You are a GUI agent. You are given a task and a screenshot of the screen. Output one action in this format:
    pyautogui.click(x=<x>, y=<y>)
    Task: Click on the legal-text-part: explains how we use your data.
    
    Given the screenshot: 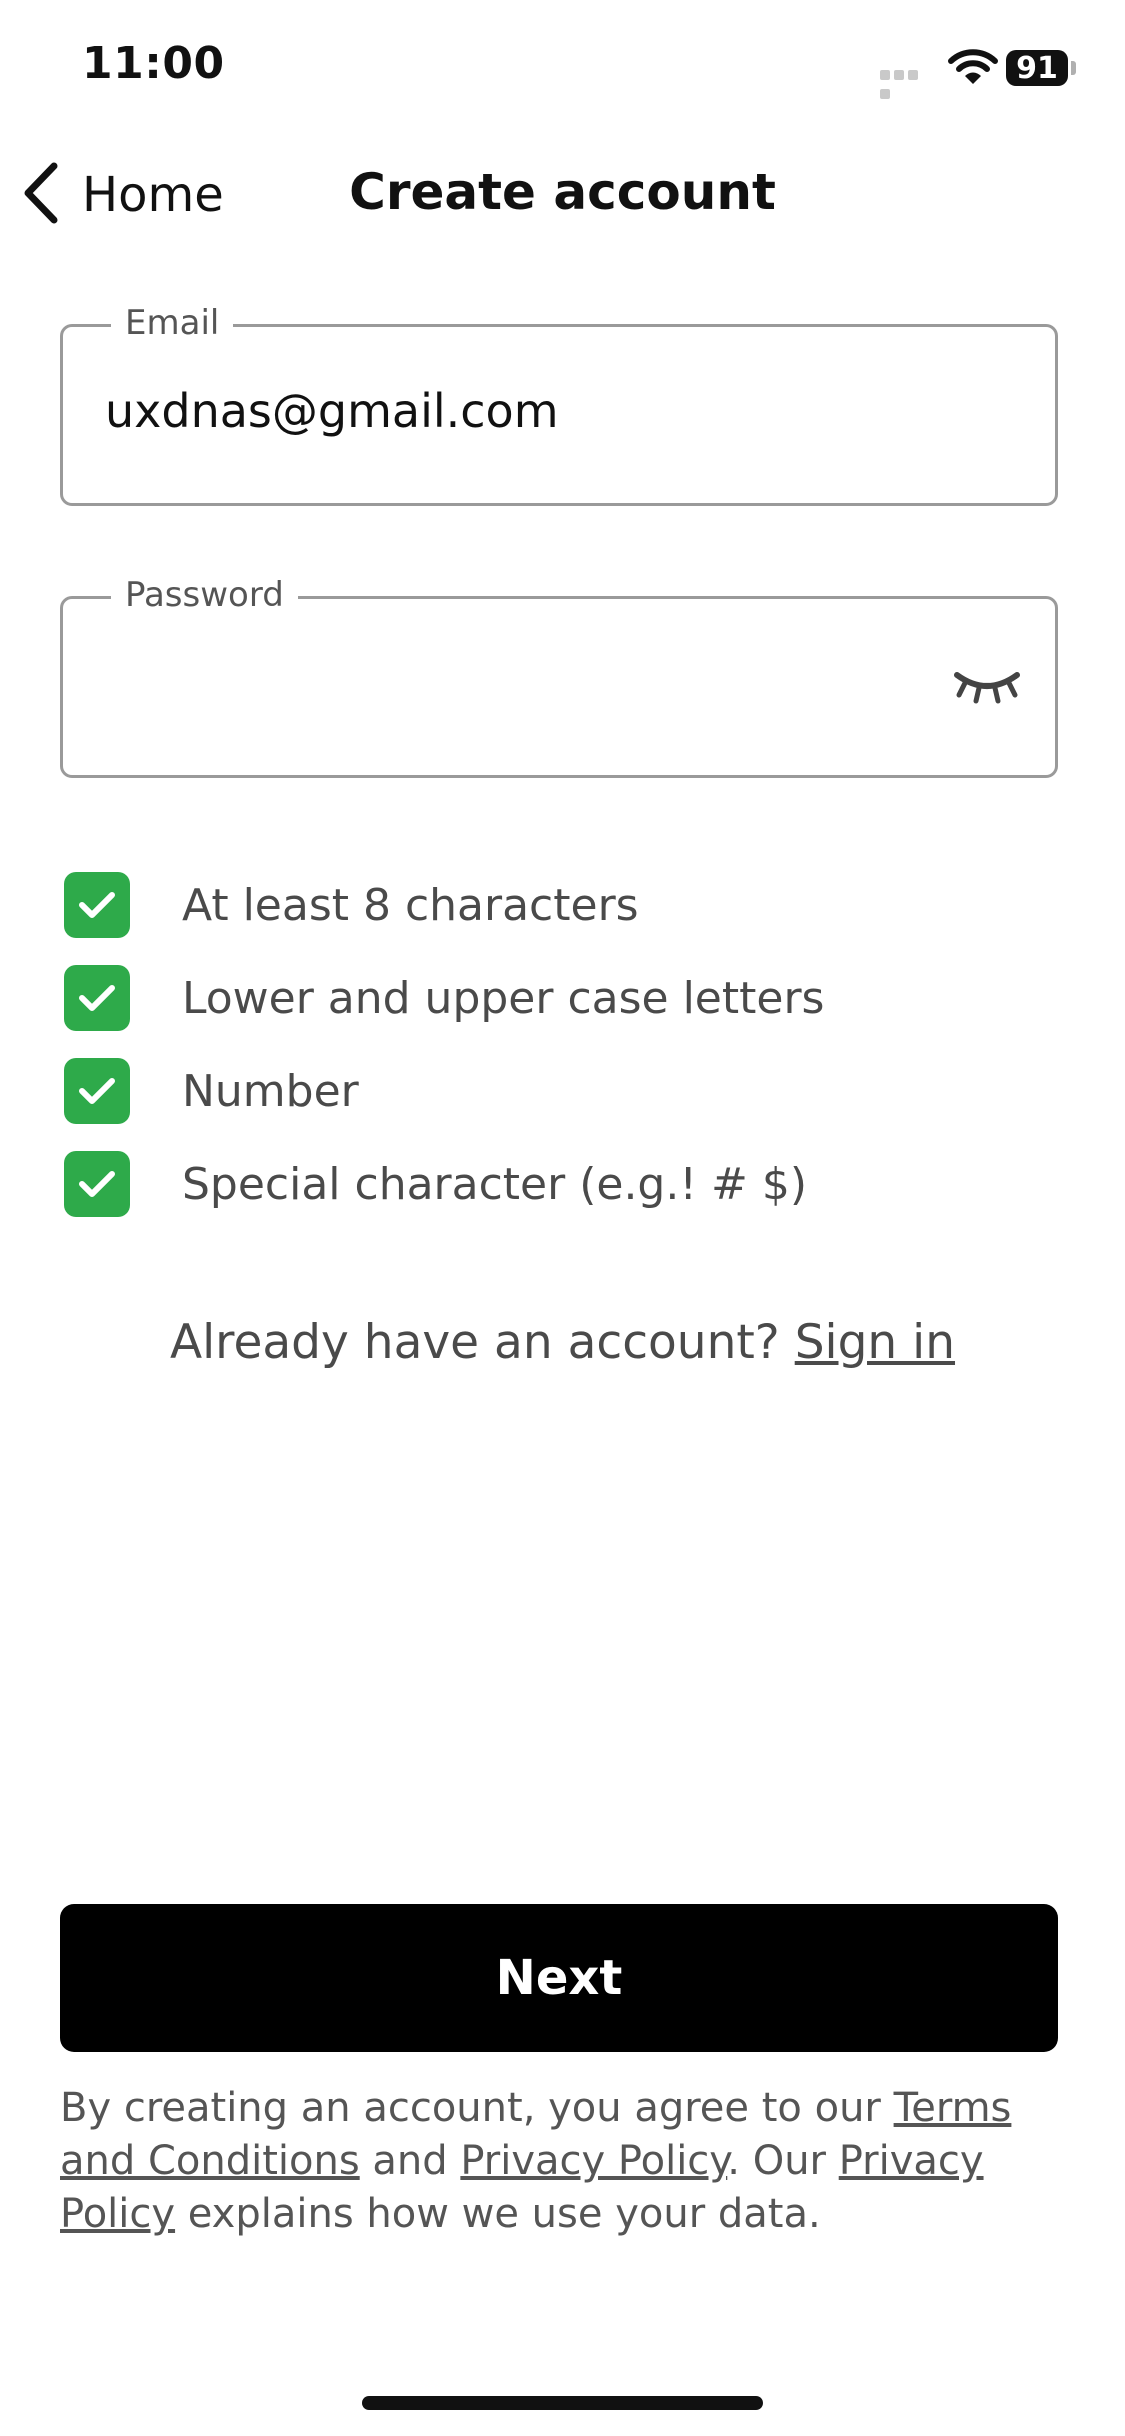 What is the action you would take?
    pyautogui.click(x=498, y=2214)
    